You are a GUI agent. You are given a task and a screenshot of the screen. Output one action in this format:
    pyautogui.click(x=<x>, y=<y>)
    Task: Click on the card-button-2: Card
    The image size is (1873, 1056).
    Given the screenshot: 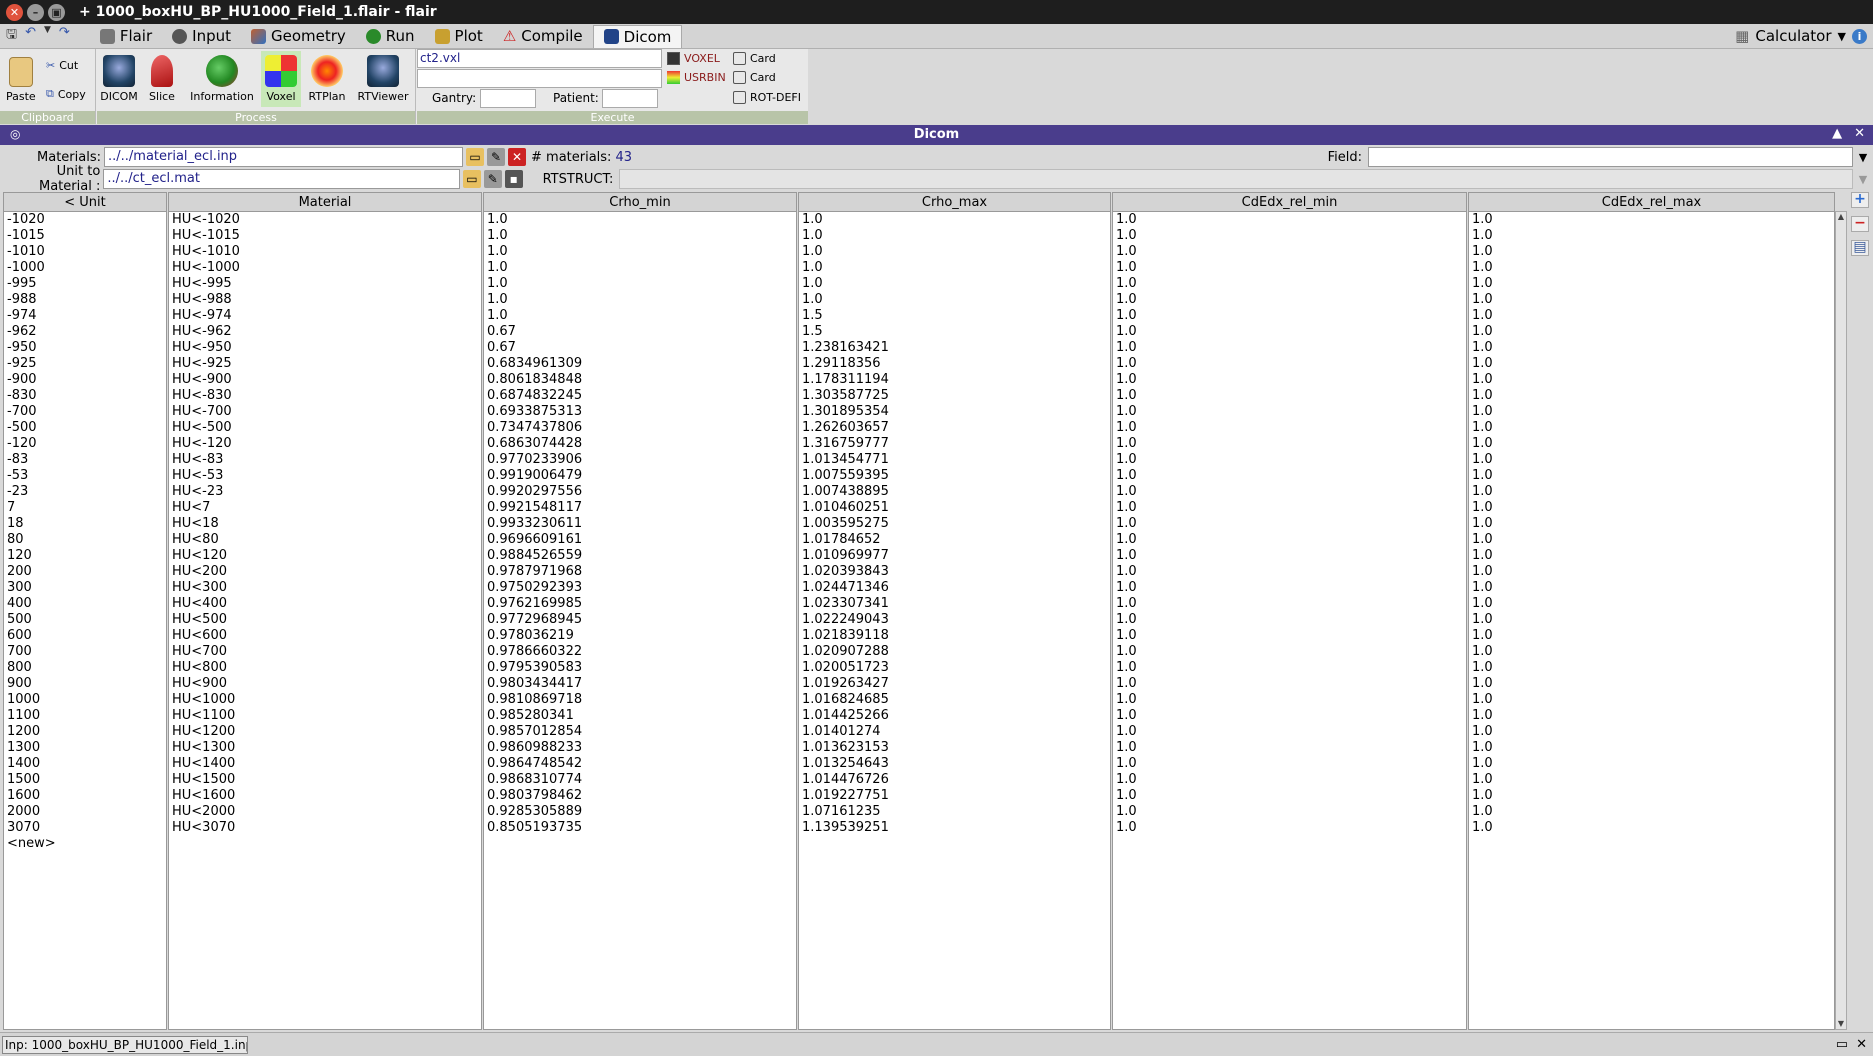 What is the action you would take?
    pyautogui.click(x=754, y=77)
    